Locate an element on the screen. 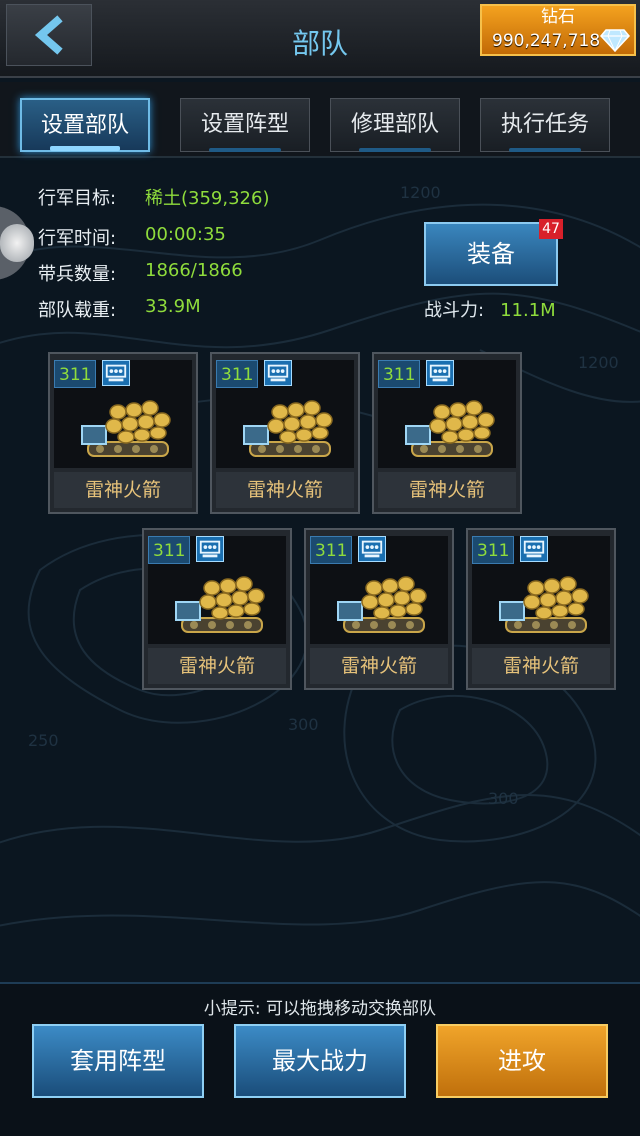 The height and width of the screenshot is (1136, 640). combat-power-row: 战斗力: 11.1M is located at coordinates (490, 309).